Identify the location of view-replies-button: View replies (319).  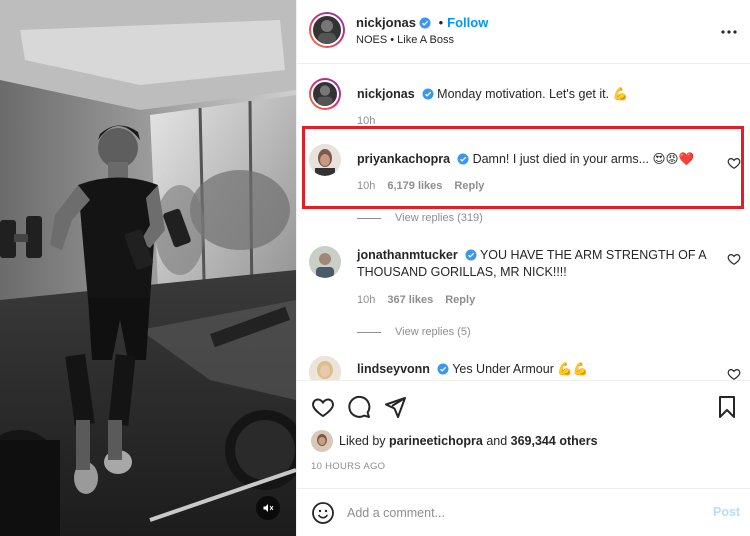
(420, 218).